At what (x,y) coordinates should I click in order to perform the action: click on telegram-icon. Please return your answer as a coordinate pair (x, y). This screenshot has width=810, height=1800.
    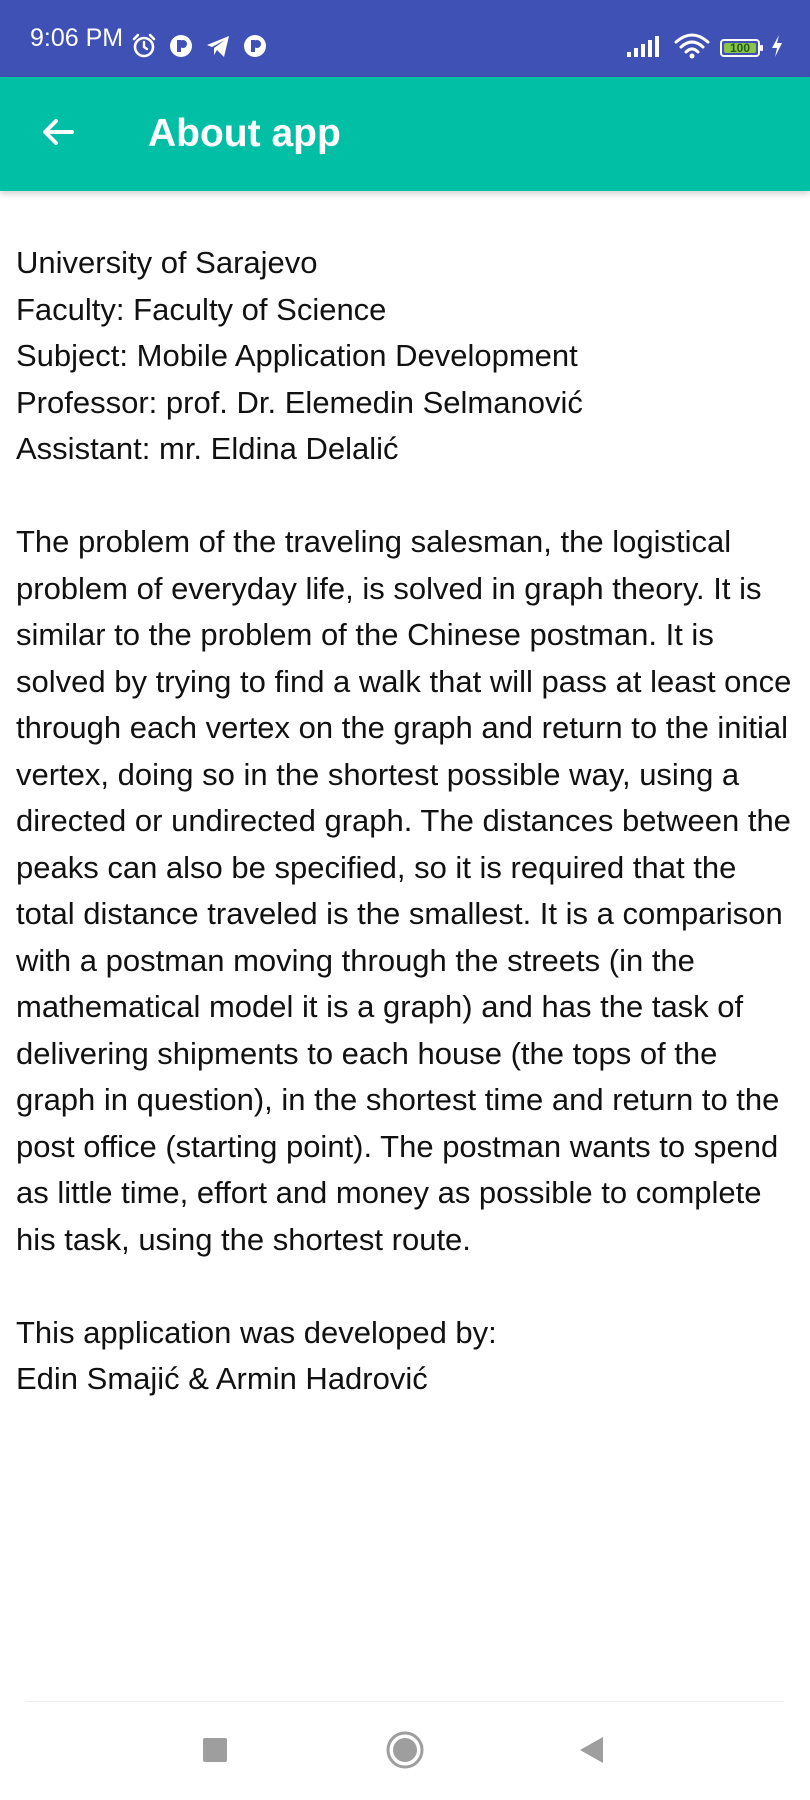
    Looking at the image, I should click on (218, 48).